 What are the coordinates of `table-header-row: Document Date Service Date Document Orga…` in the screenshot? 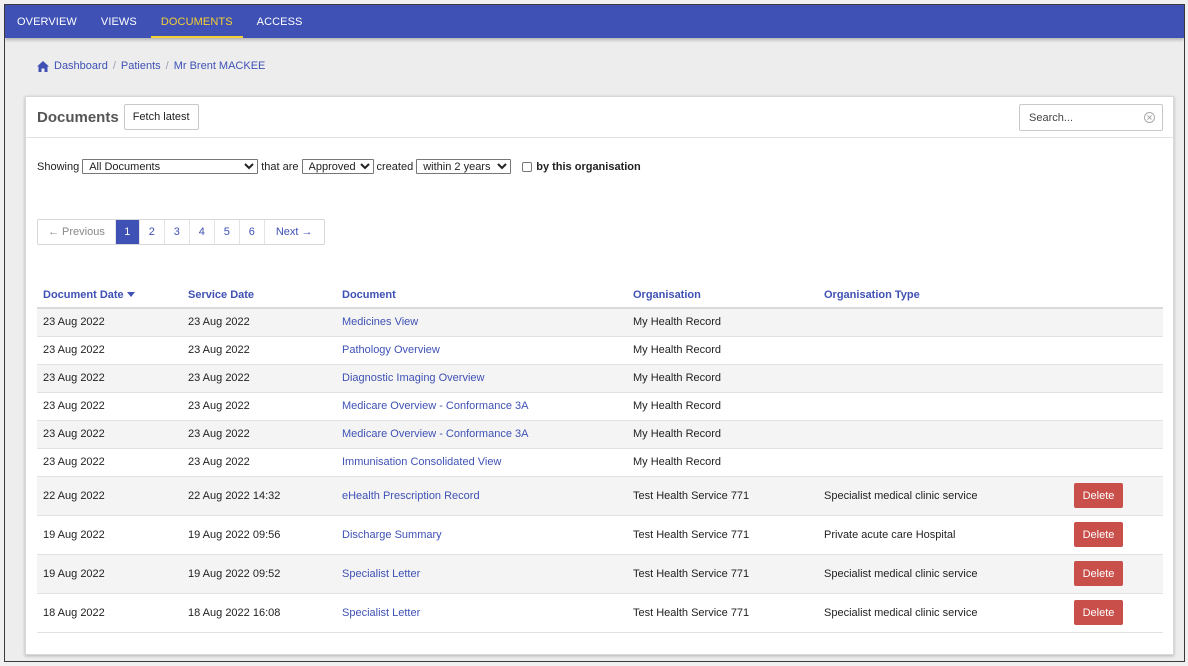 It's located at (600, 296).